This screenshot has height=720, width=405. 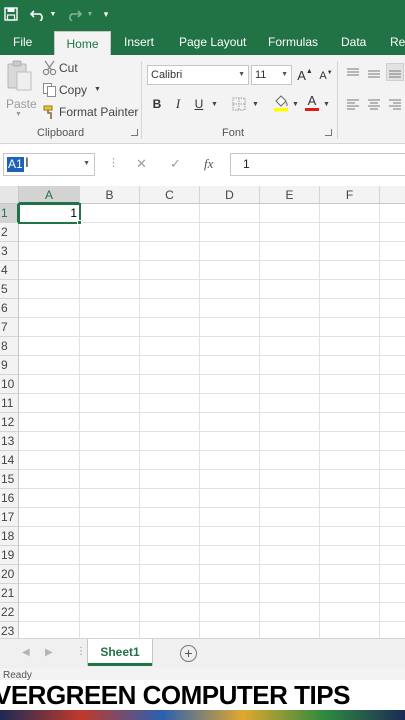 I want to click on cell-d15, so click(x=230, y=479).